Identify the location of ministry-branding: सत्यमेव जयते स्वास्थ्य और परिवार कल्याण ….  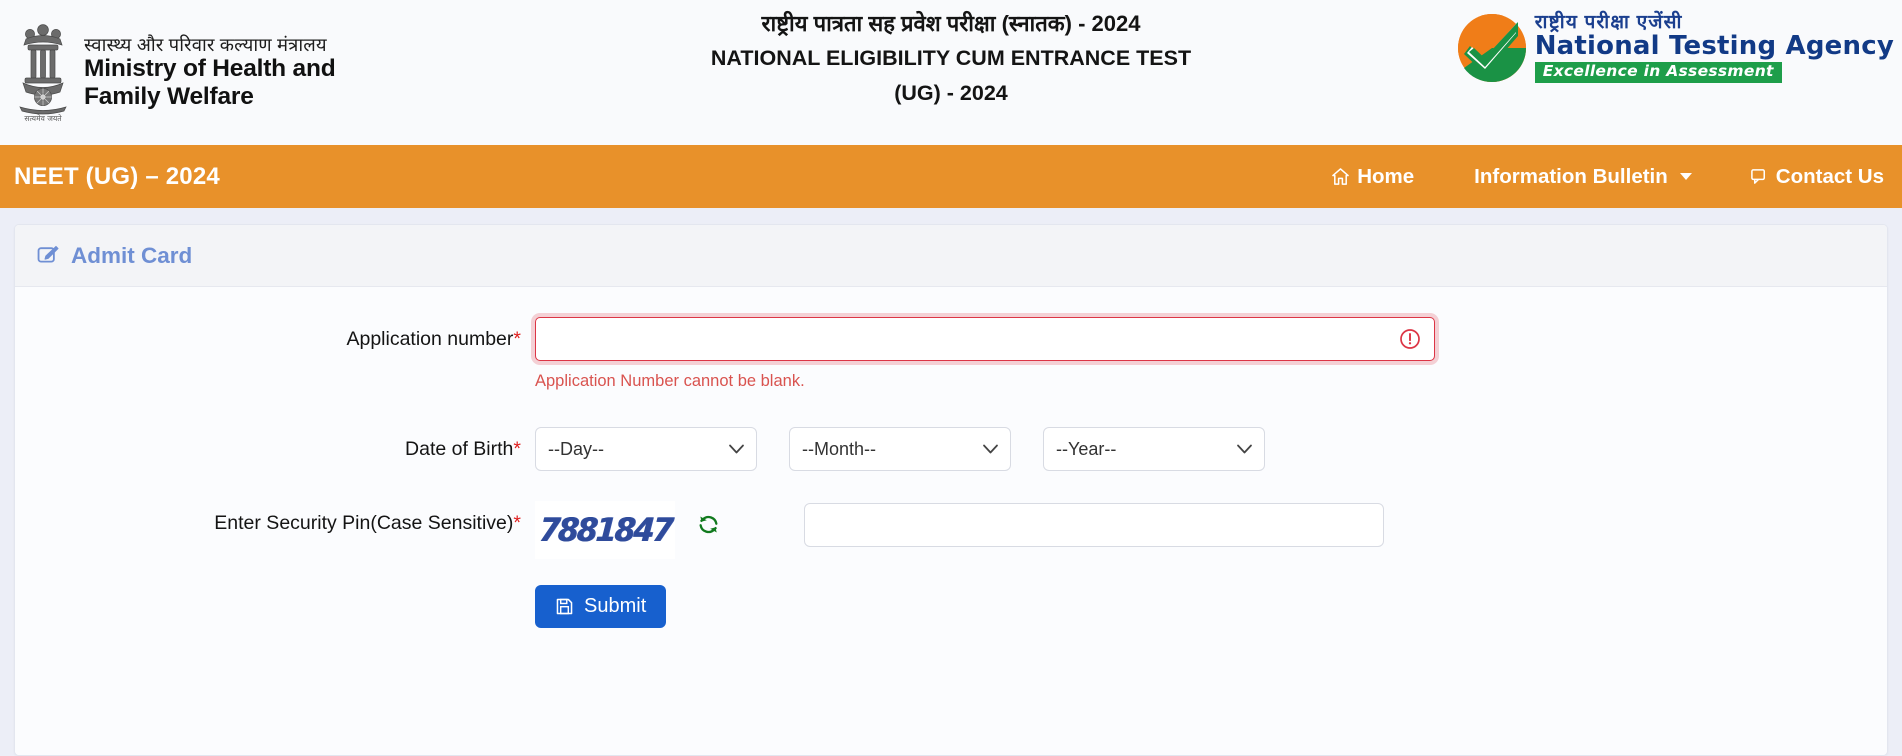
(235, 73).